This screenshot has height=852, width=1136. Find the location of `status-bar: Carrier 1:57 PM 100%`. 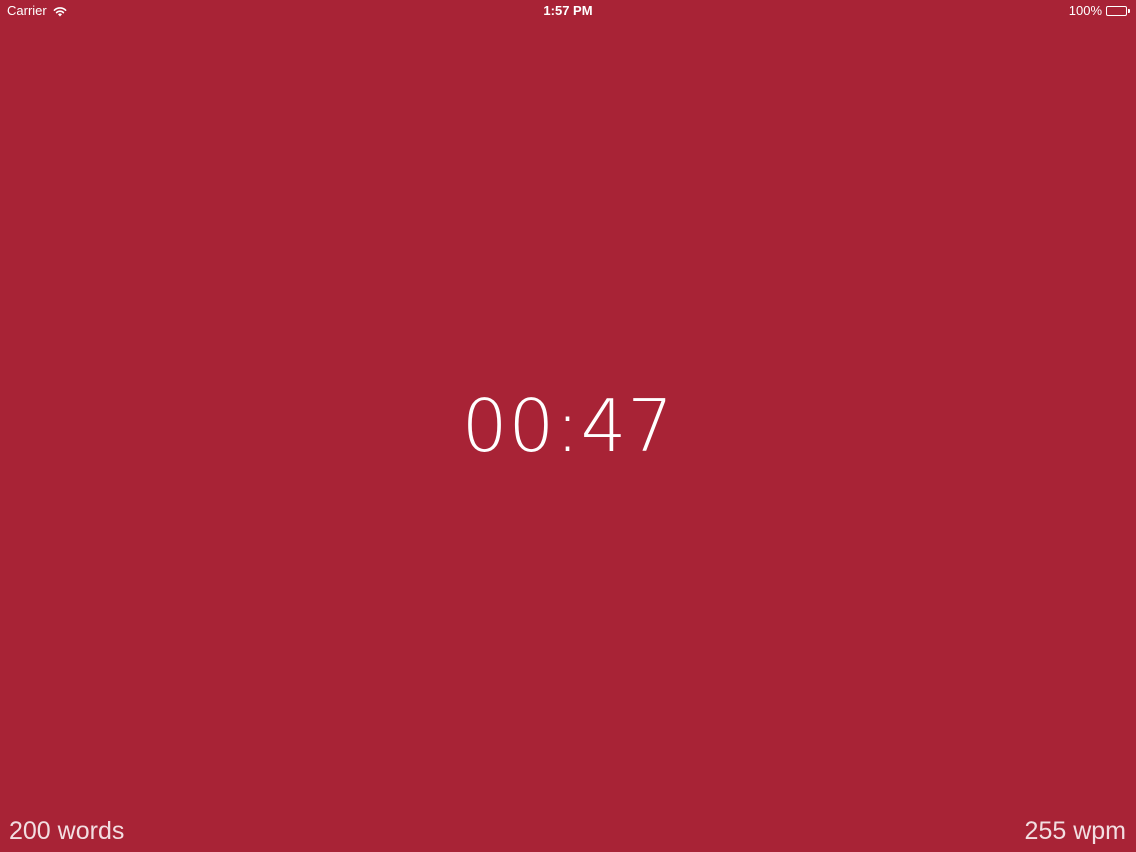

status-bar: Carrier 1:57 PM 100% is located at coordinates (568, 11).